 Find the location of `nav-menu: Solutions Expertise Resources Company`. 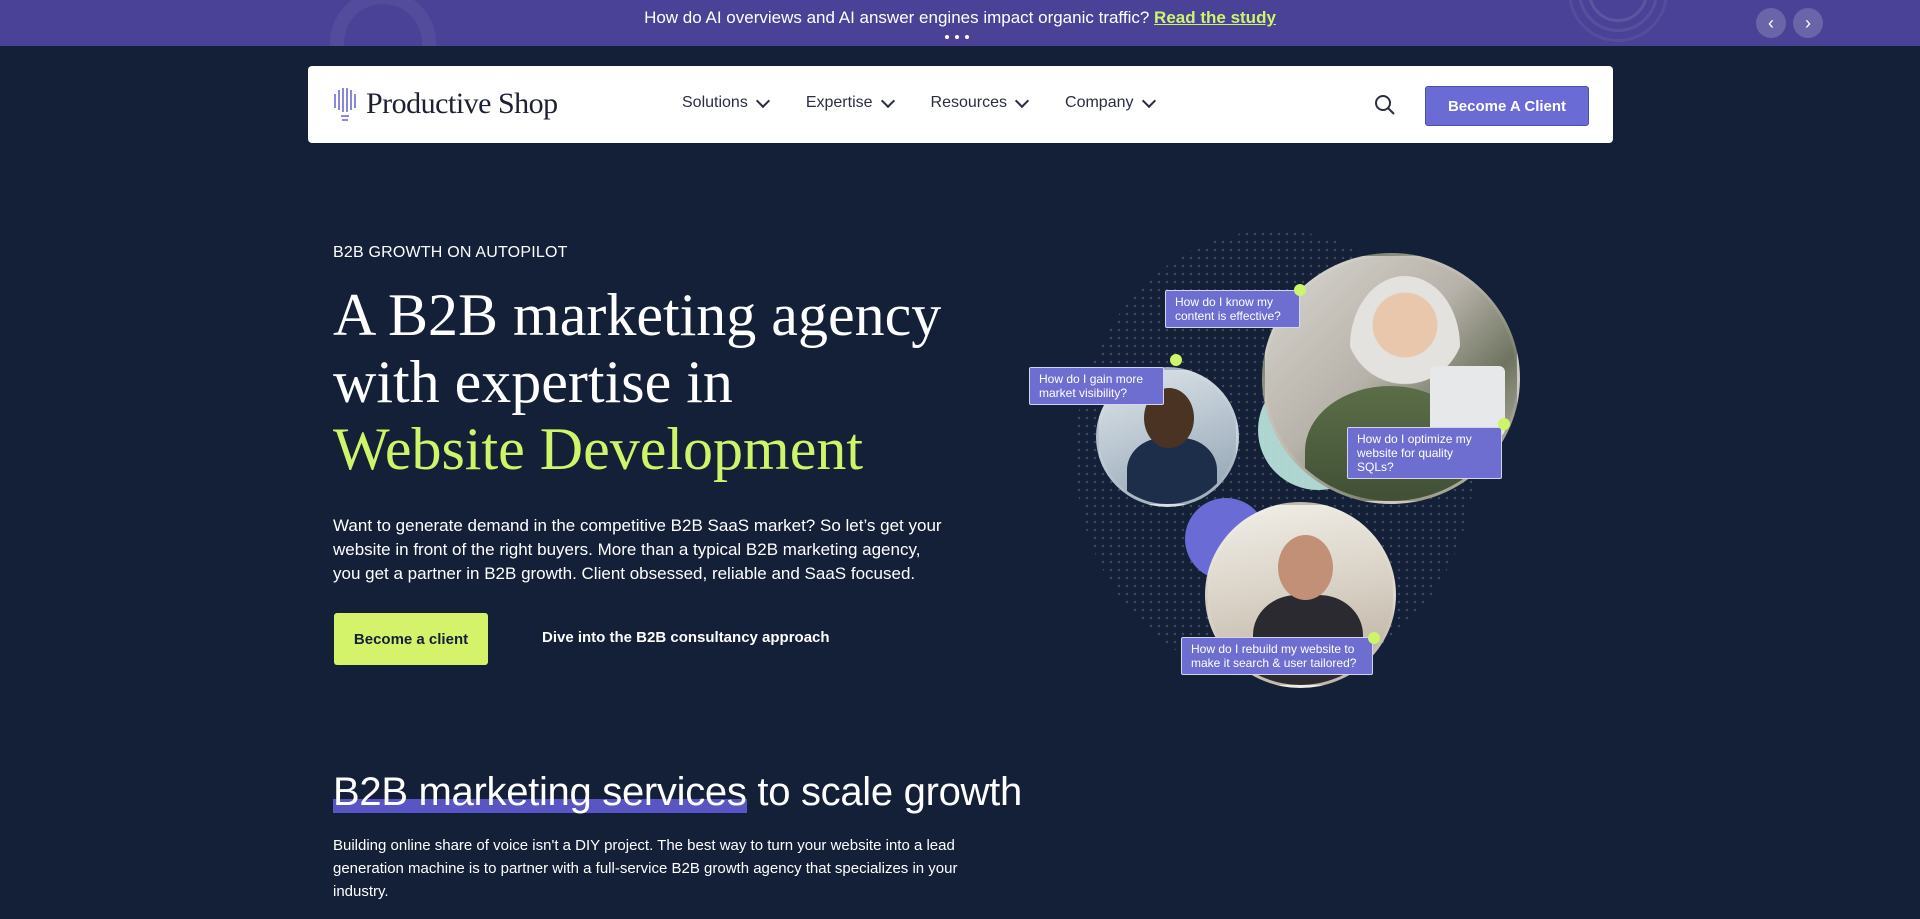

nav-menu: Solutions Expertise Resources Company is located at coordinates (937, 102).